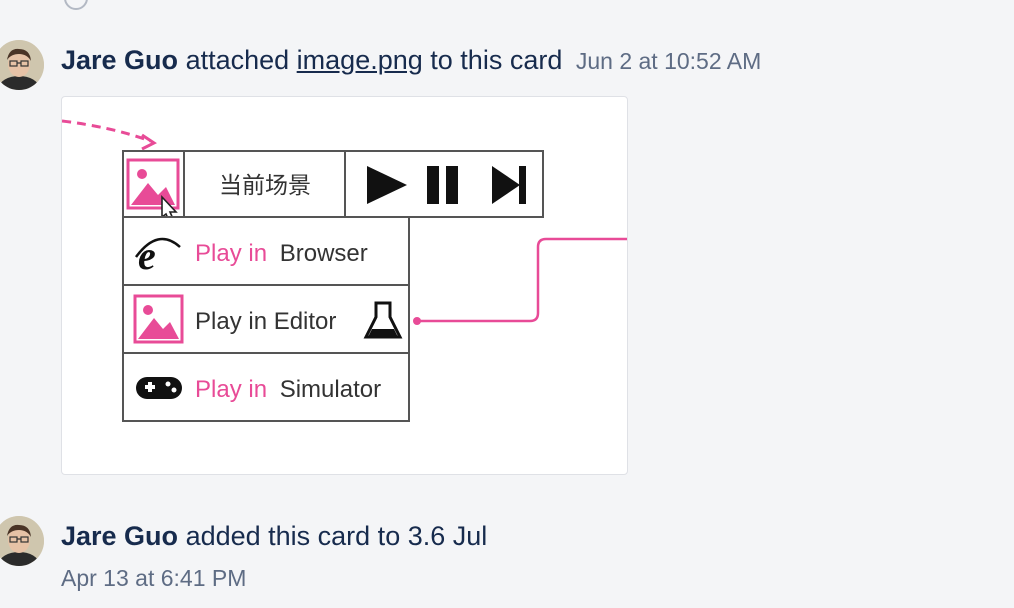 Image resolution: width=1014 pixels, height=608 pixels. I want to click on menu-item-label: Play in Editor, so click(265, 321).